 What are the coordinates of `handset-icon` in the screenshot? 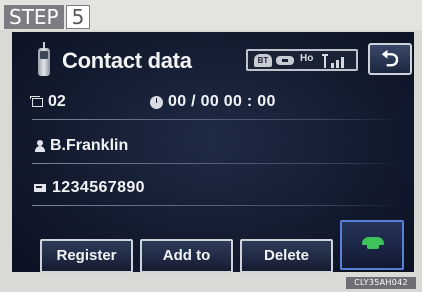 It's located at (373, 244).